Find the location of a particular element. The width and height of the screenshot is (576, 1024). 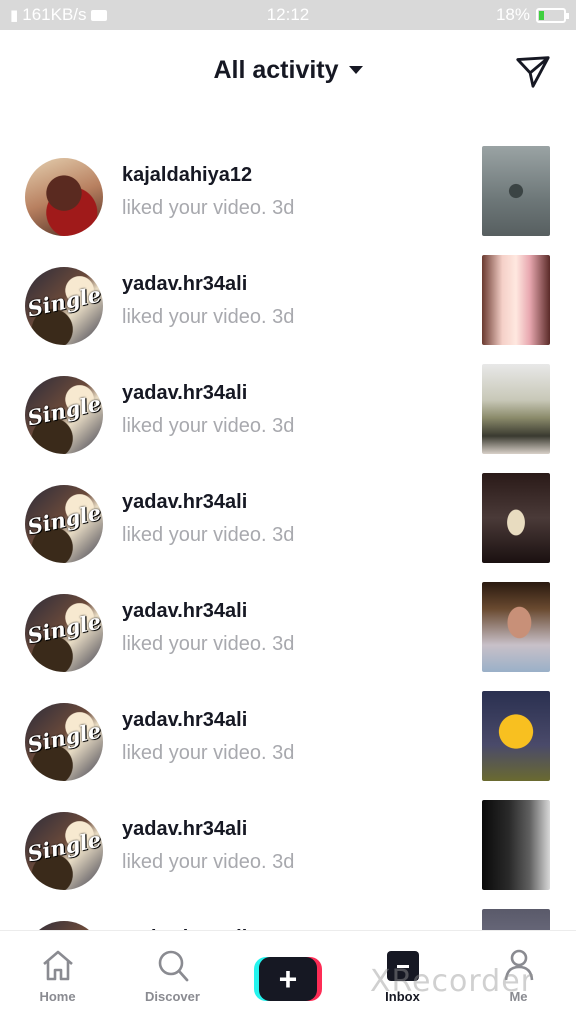

signal-icon: ▮ is located at coordinates (14, 15).